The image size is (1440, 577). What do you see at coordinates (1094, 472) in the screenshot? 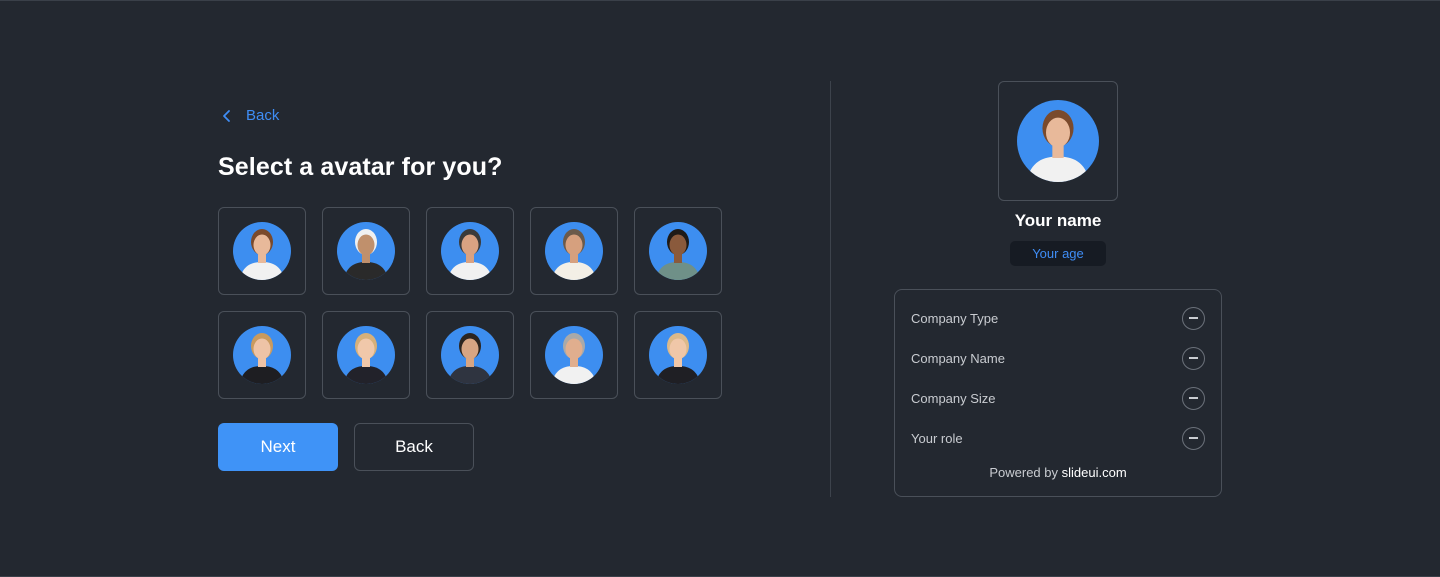
I see `powered-by-brand: slideui.com` at bounding box center [1094, 472].